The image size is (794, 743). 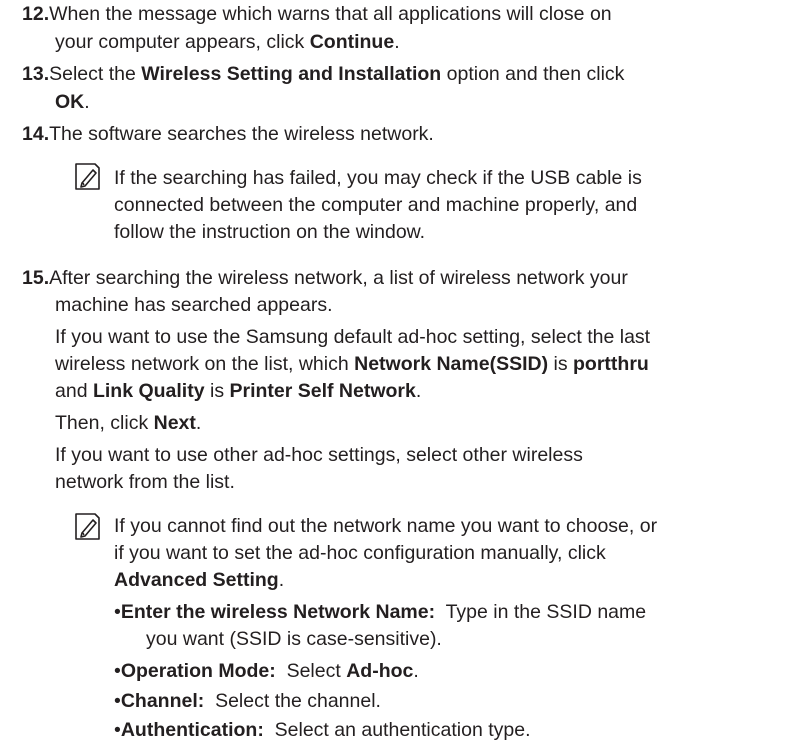 What do you see at coordinates (270, 232) in the screenshot?
I see `note-1-line-3: follow the instruction on the window.` at bounding box center [270, 232].